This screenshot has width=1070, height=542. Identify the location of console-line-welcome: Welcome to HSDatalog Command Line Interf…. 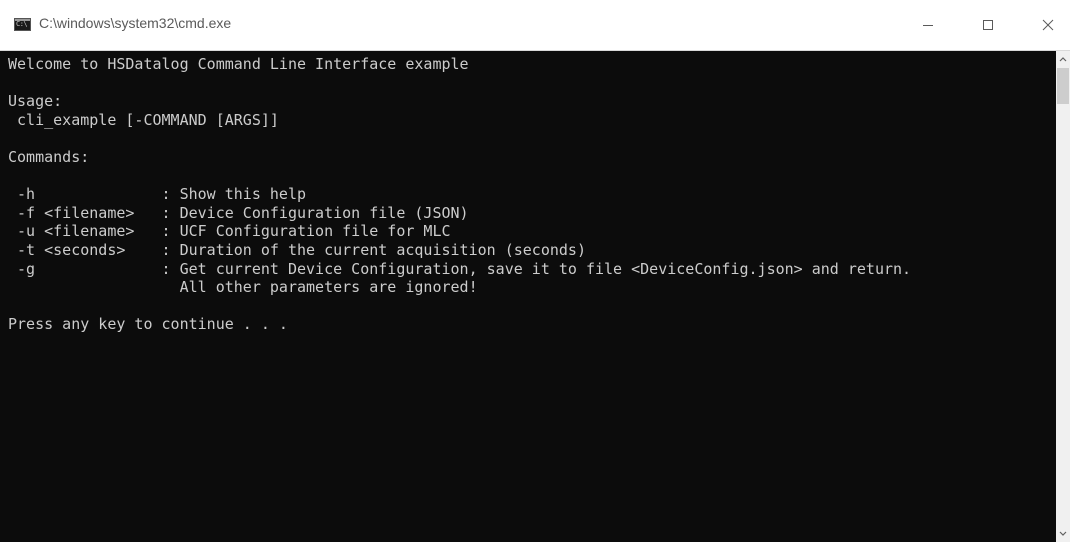
(238, 64).